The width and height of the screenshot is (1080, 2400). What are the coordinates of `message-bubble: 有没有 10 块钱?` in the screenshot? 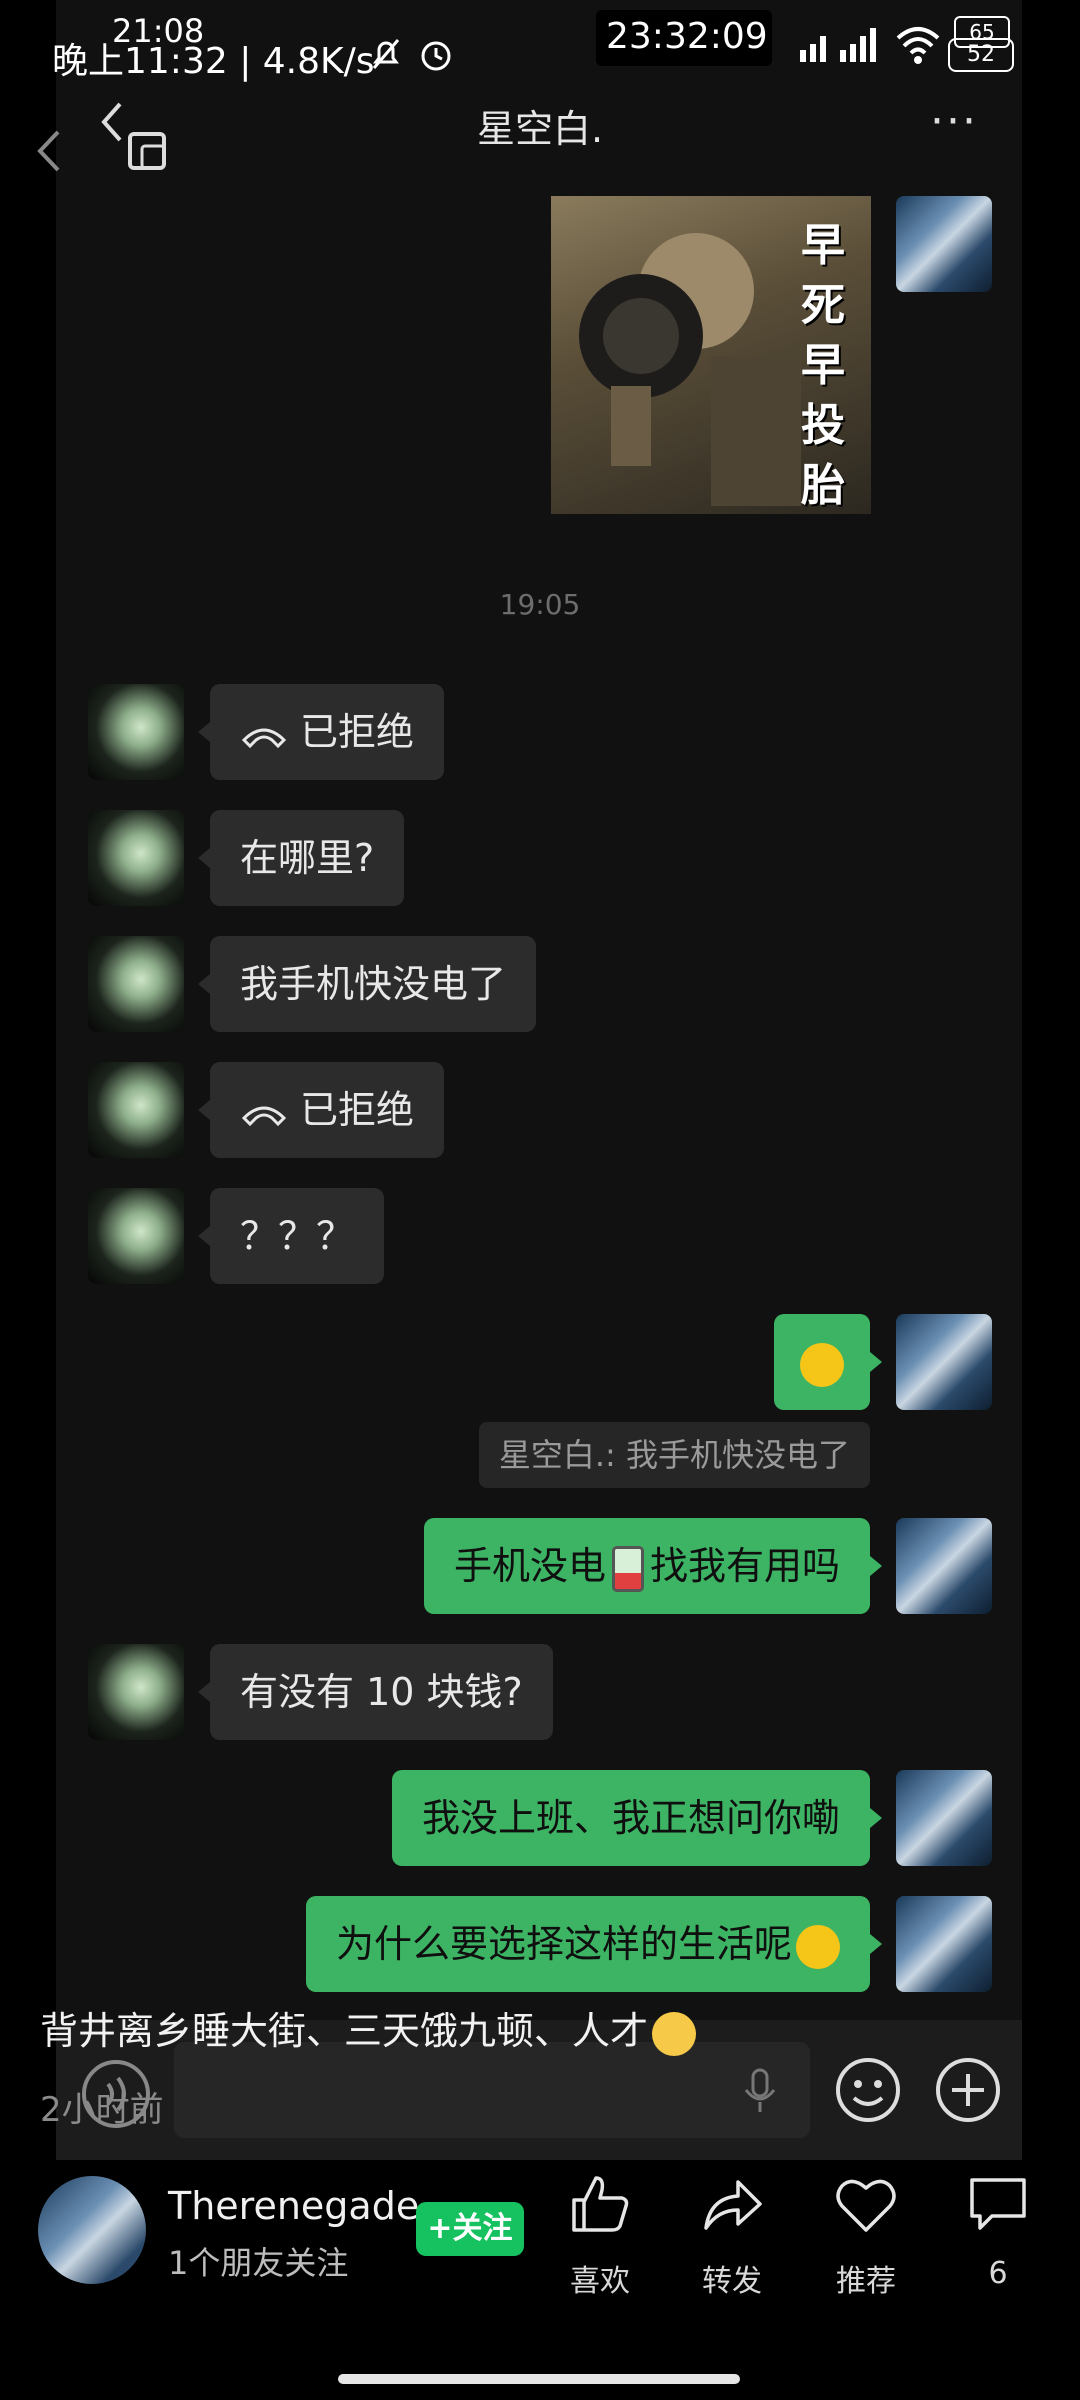 It's located at (375, 1692).